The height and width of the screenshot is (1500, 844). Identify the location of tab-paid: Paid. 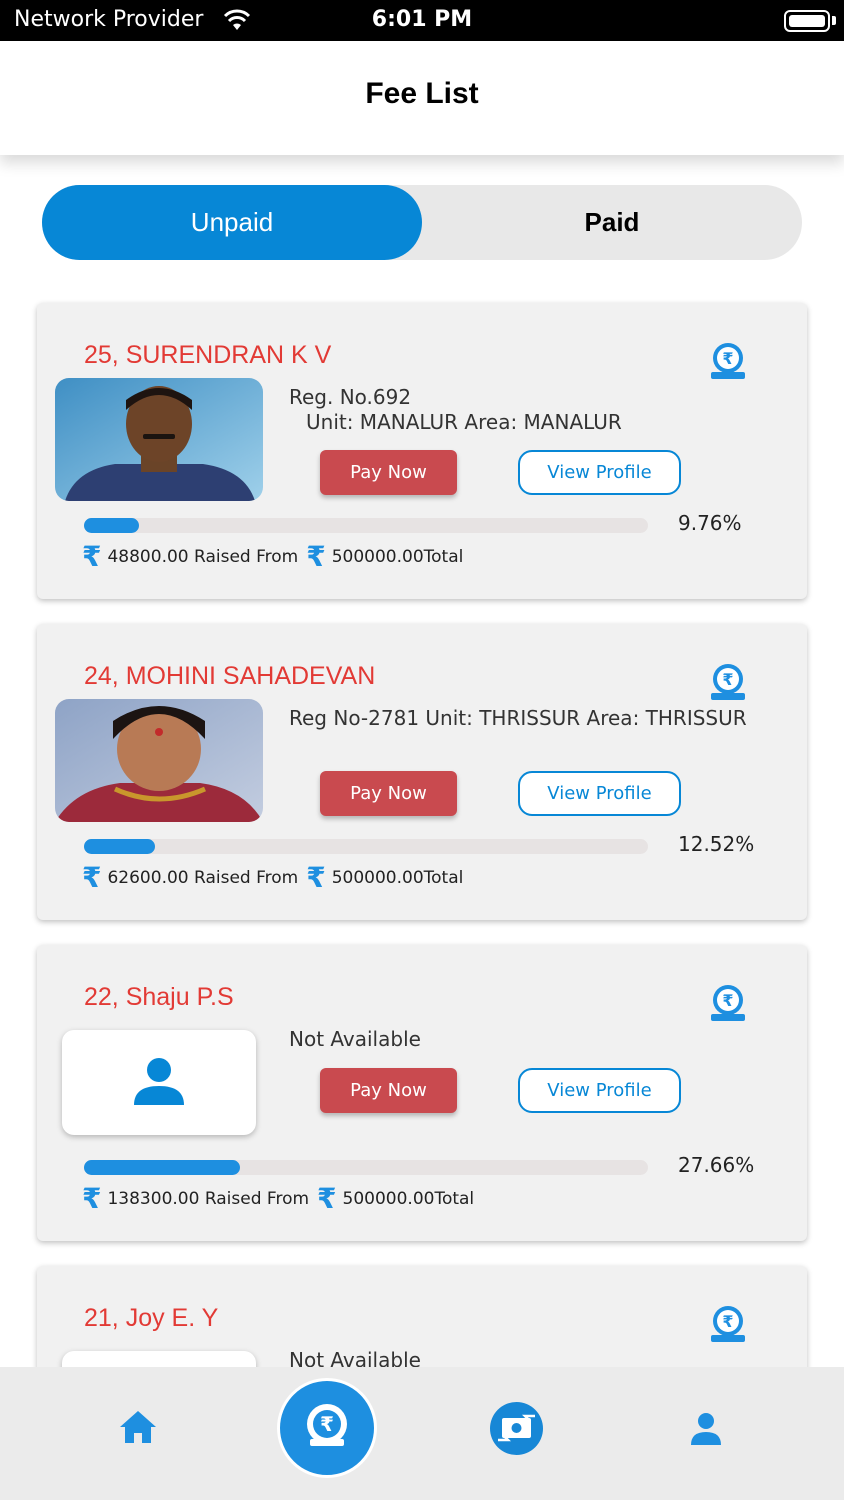
(612, 222).